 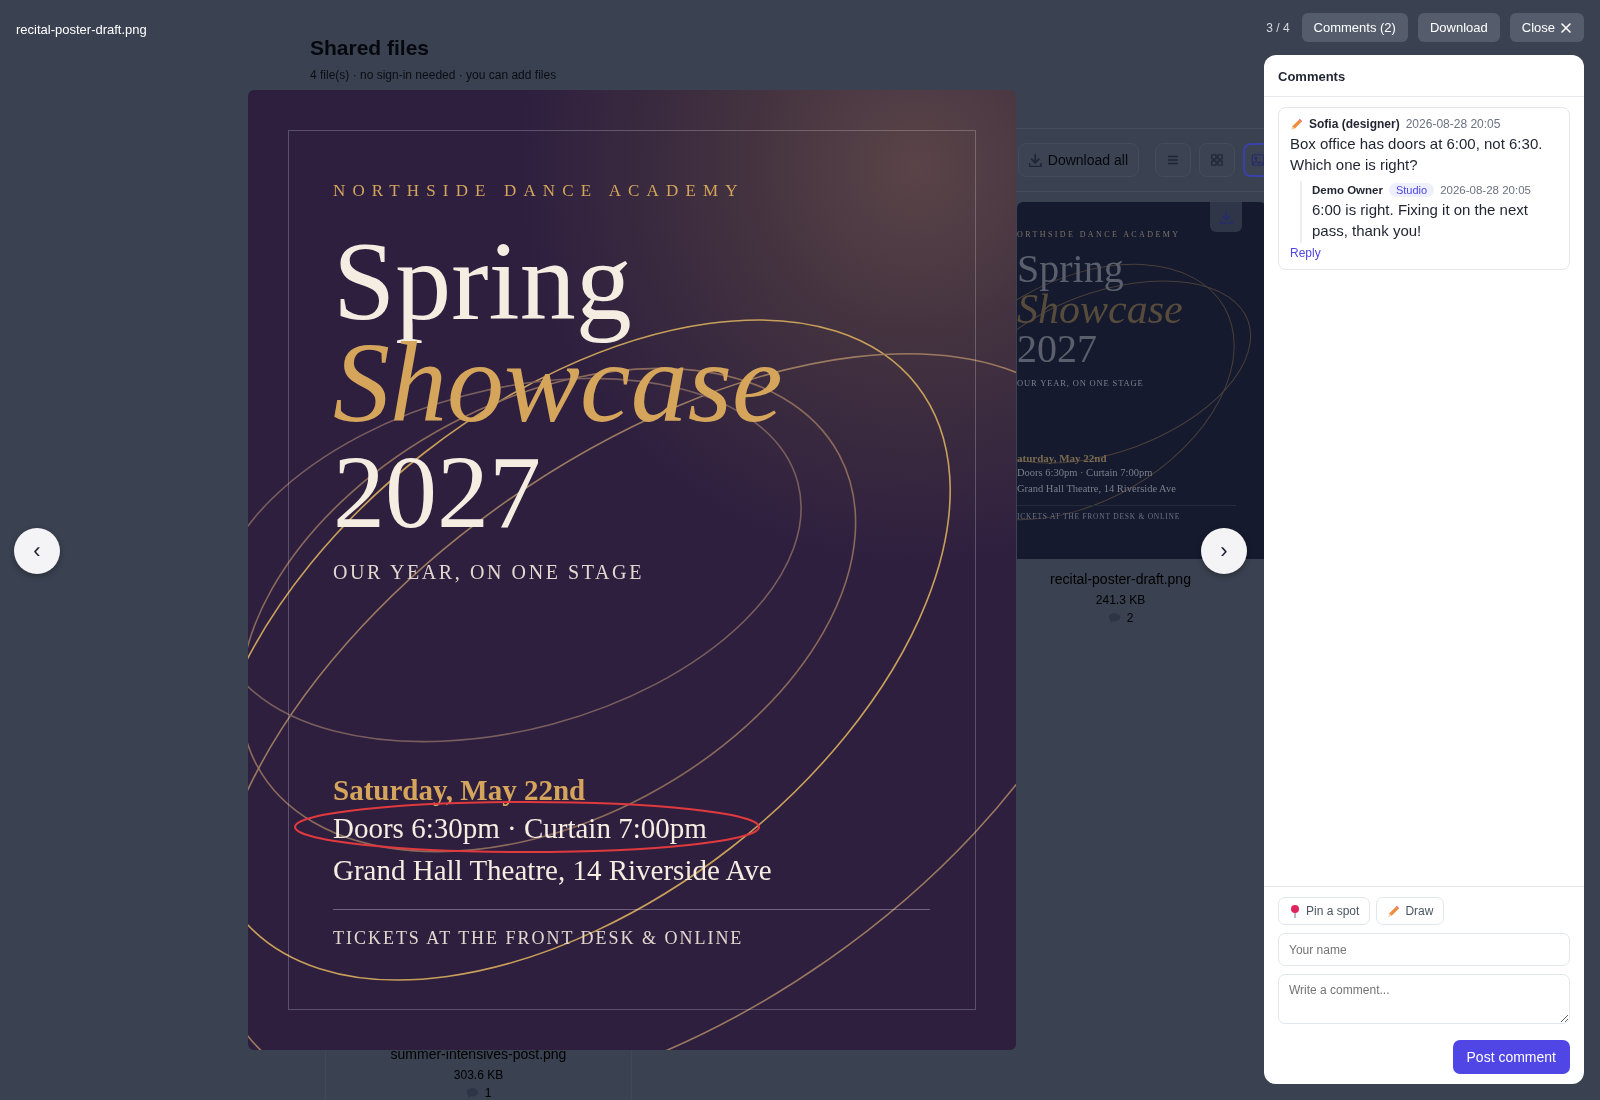 I want to click on draw-button: Draw, so click(x=1410, y=911).